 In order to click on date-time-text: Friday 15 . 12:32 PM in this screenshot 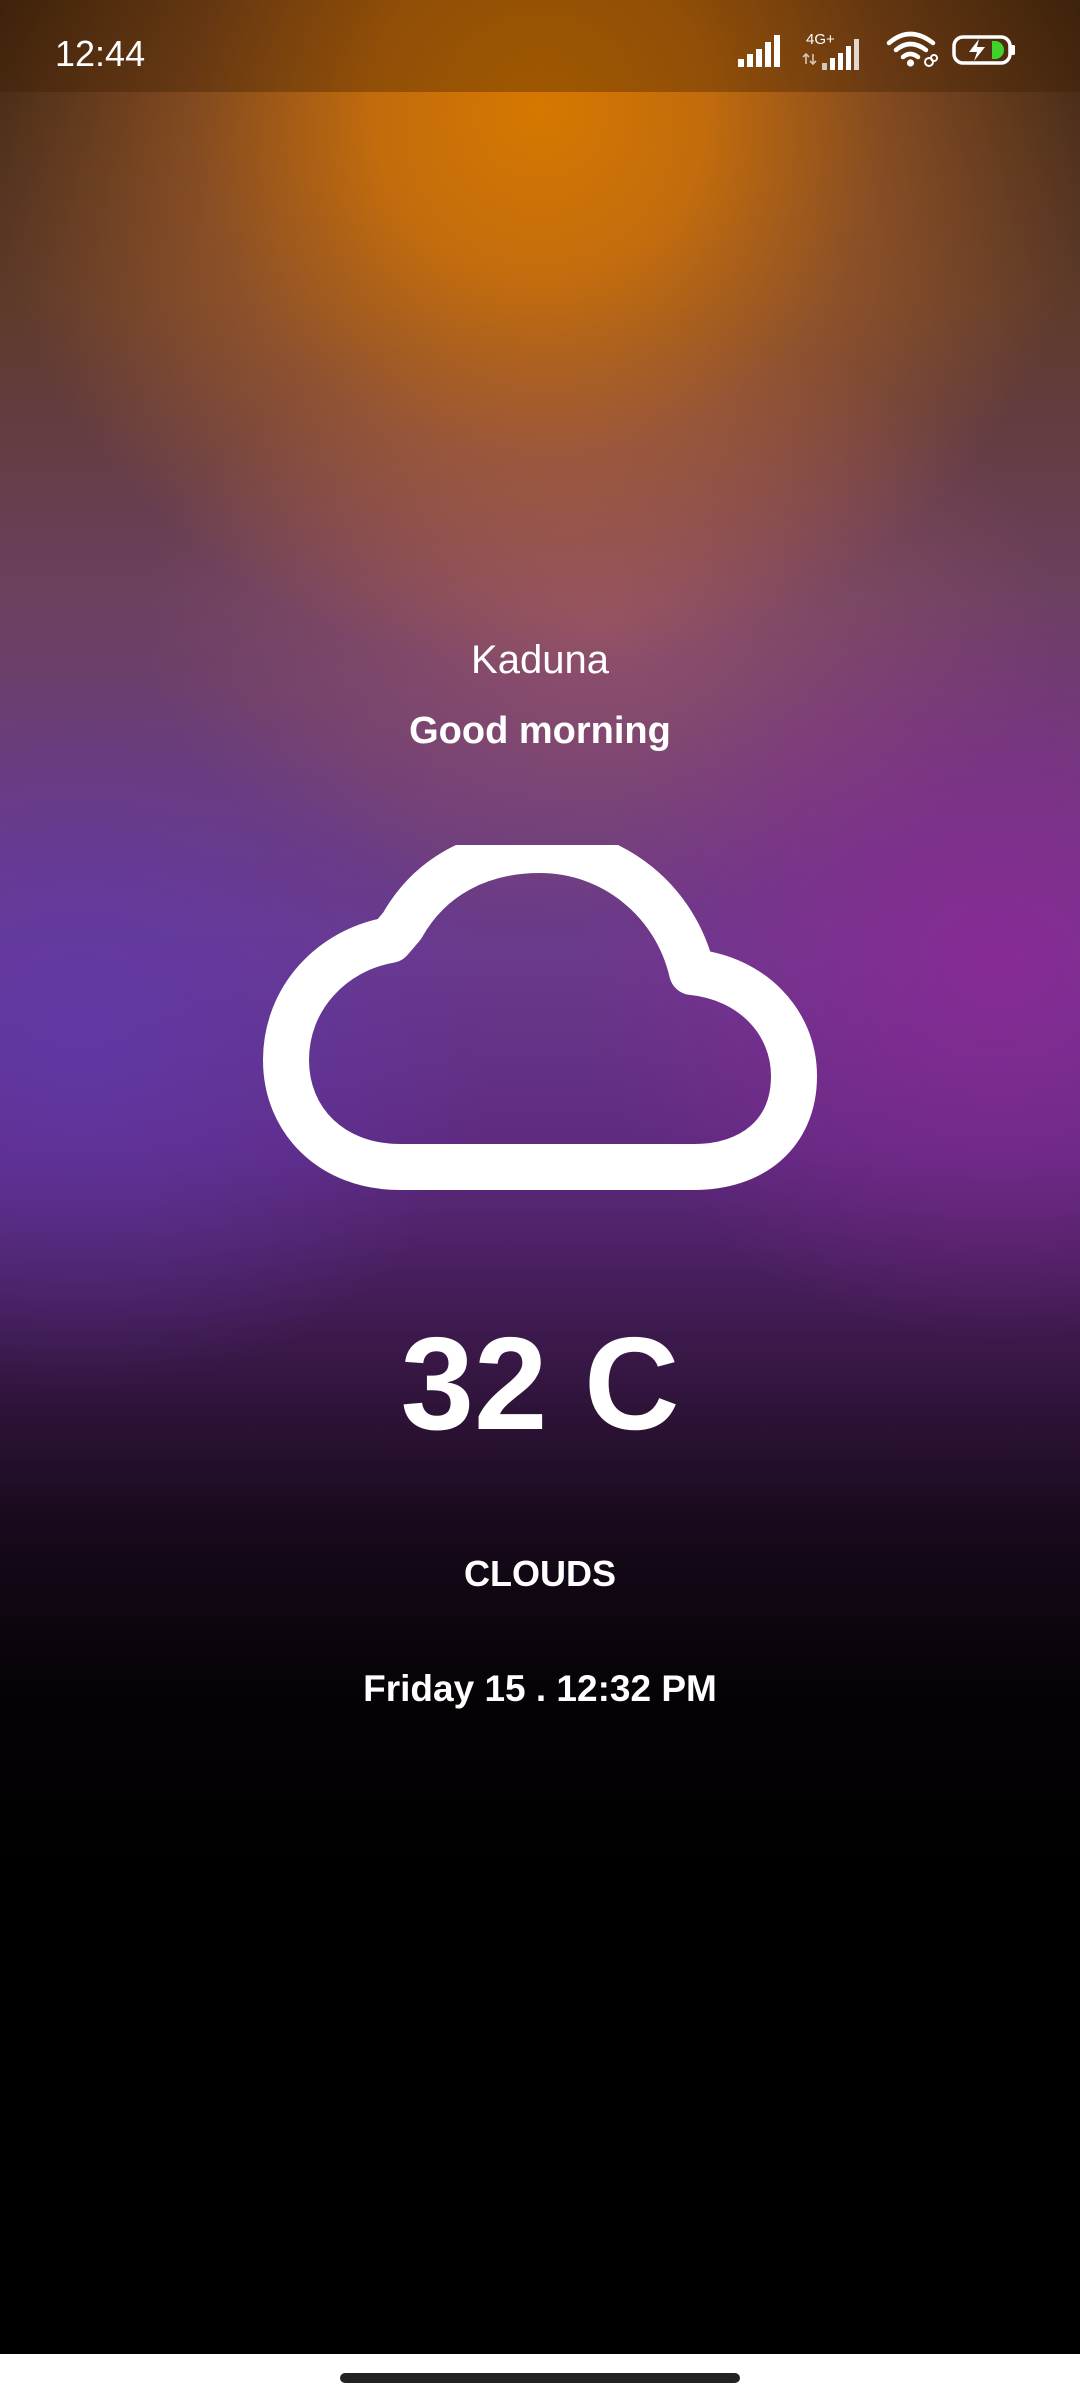, I will do `click(540, 1688)`.